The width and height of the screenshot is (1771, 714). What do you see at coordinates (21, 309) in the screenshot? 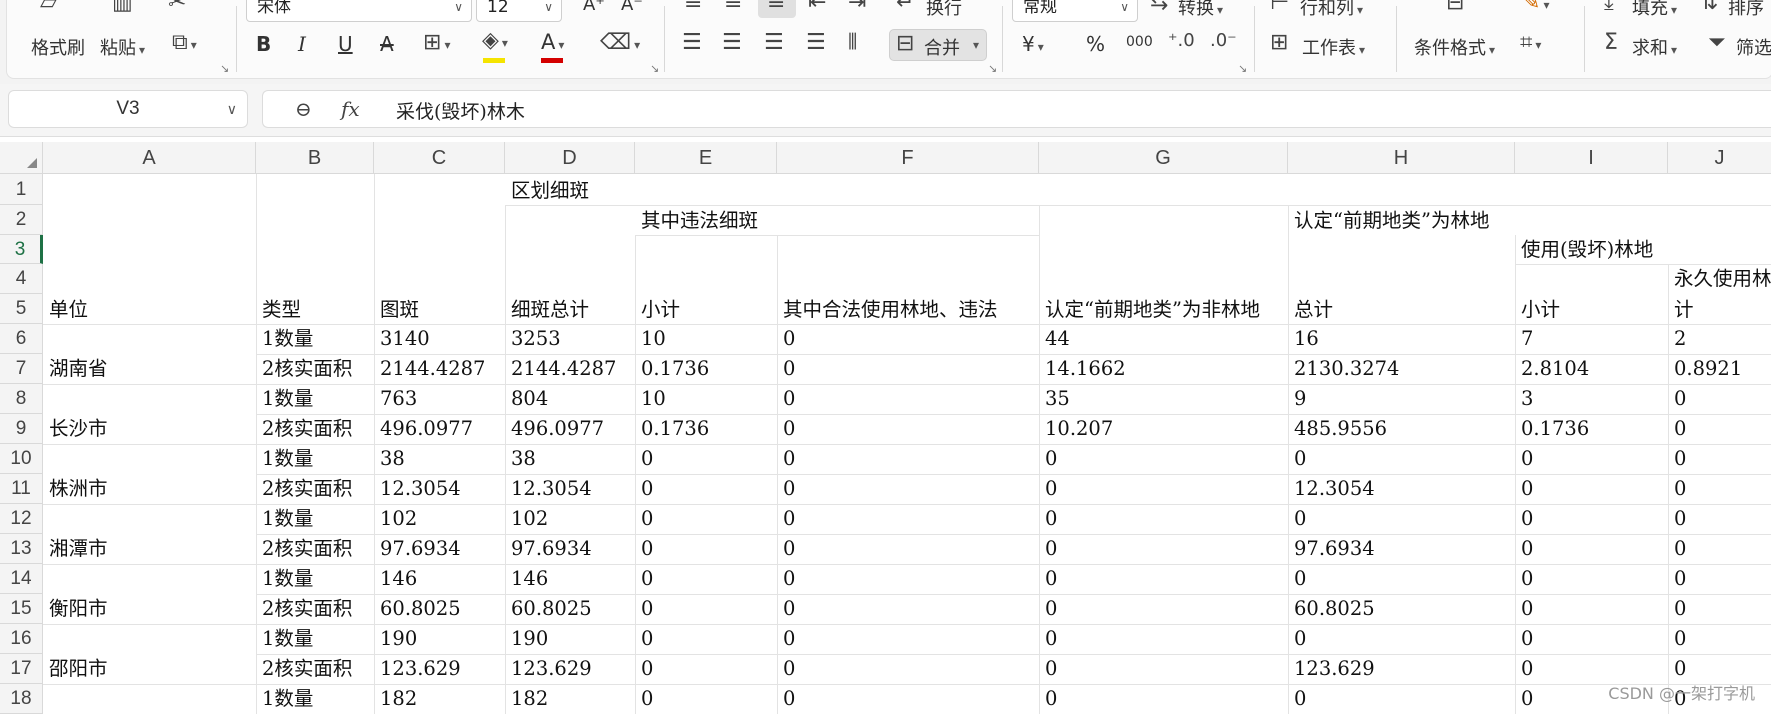
I see `row-header-5: 5` at bounding box center [21, 309].